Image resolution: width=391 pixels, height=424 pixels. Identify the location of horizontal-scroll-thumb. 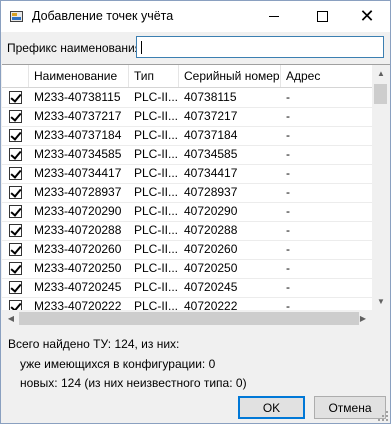
(189, 318).